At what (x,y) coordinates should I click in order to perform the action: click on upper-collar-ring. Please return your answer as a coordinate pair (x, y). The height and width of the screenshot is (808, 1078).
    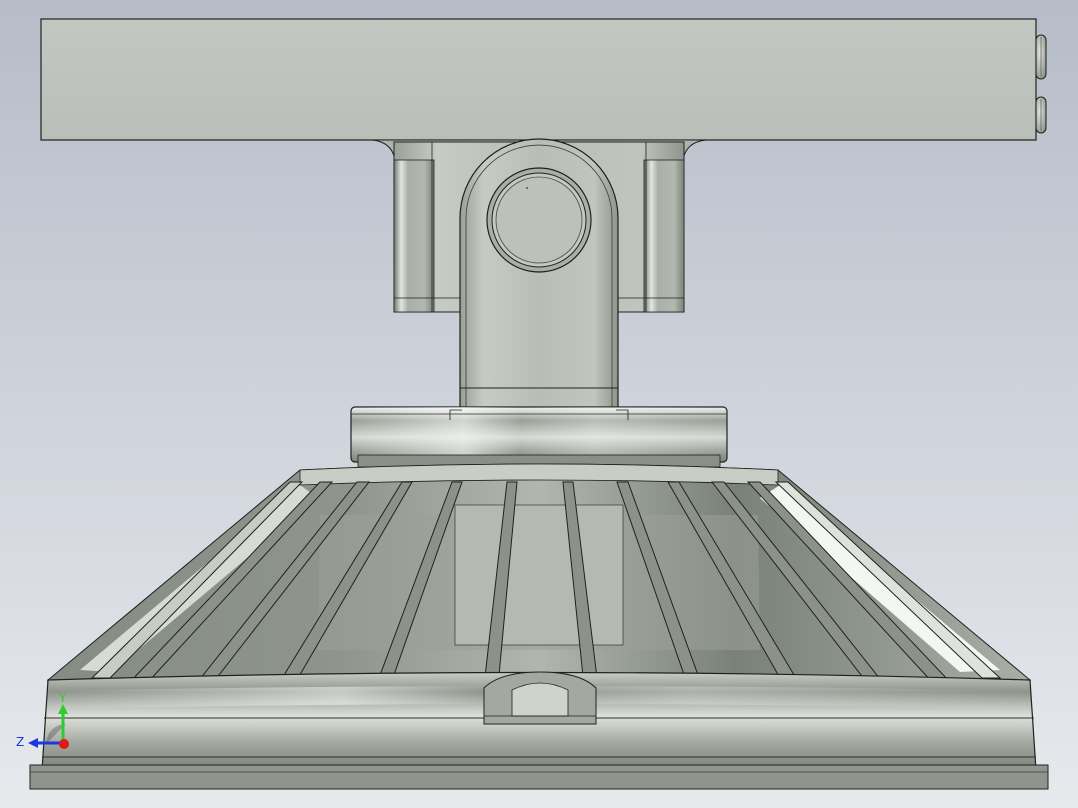
    Looking at the image, I should click on (539, 437).